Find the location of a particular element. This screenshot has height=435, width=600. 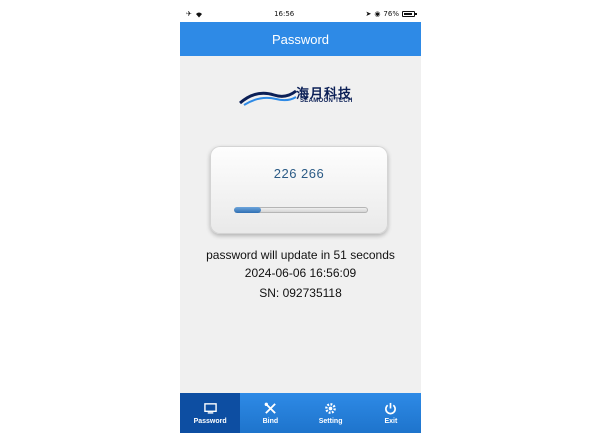

status-bar: ✈ 16:56 ➤ ◉ 76% is located at coordinates (300, 14).